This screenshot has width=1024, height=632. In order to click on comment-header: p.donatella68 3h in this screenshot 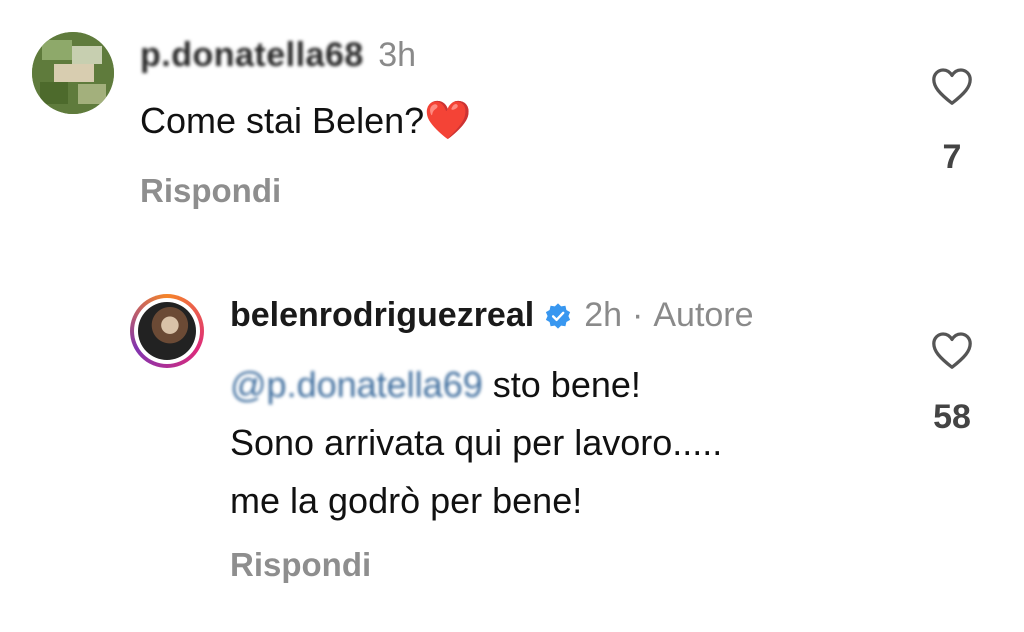, I will do `click(278, 55)`.